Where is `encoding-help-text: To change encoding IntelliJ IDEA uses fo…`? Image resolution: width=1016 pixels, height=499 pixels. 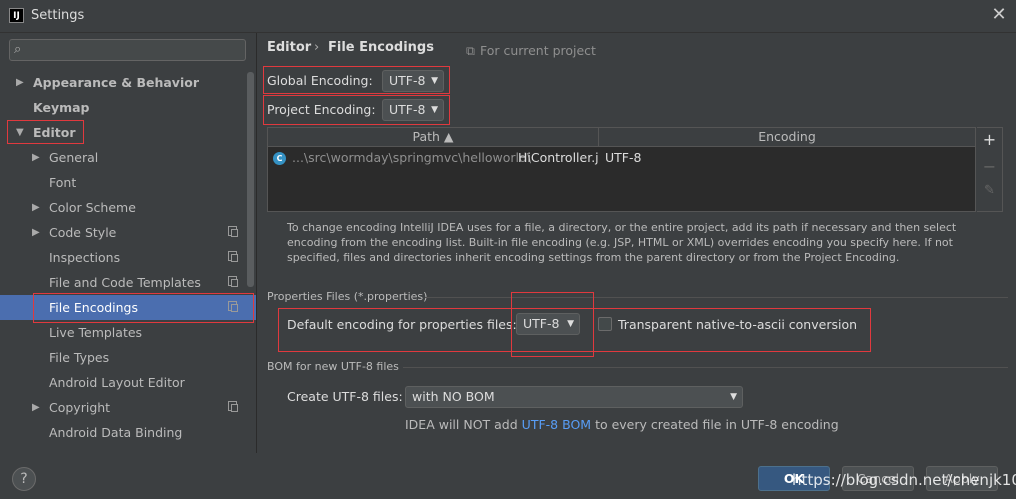 encoding-help-text: To change encoding IntelliJ IDEA uses fo… is located at coordinates (622, 242).